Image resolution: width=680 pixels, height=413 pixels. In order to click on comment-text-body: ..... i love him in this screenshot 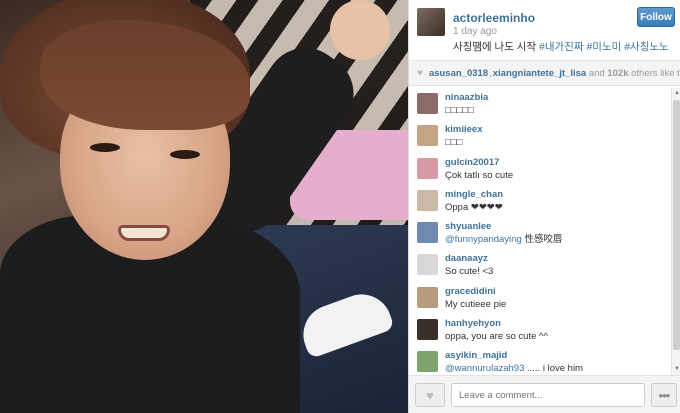, I will do `click(553, 369)`.